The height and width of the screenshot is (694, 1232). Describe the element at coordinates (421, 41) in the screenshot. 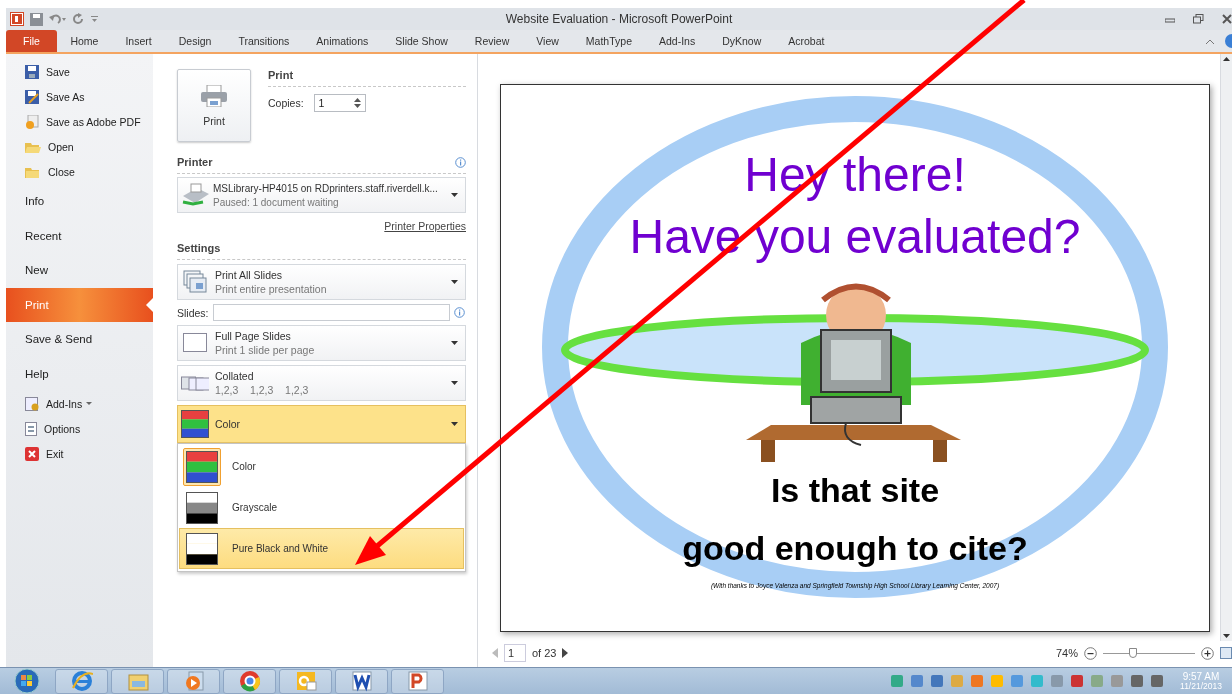

I see `ribbon-tab: Slide Show` at that location.